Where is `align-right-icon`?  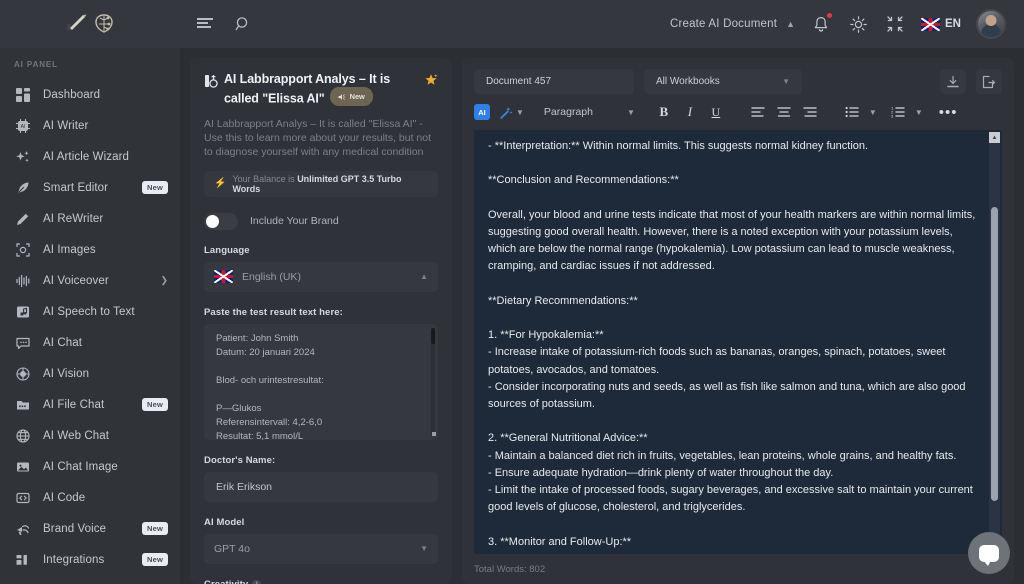
align-right-icon is located at coordinates (810, 112).